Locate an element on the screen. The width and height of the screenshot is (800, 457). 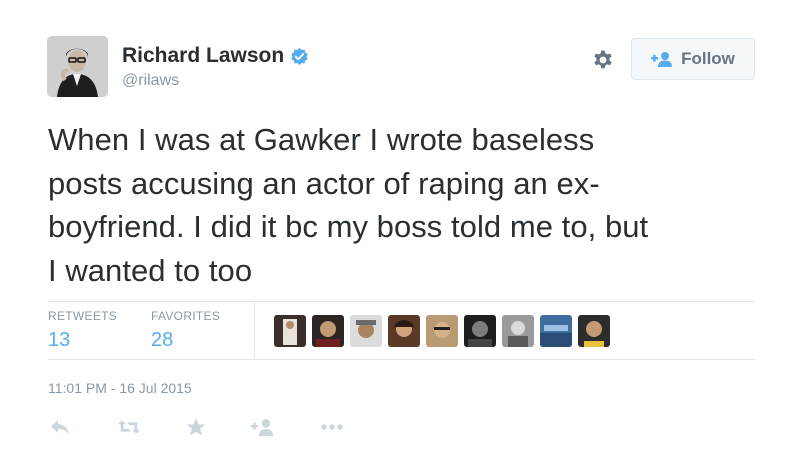
follow-button-label: Follow is located at coordinates (708, 58).